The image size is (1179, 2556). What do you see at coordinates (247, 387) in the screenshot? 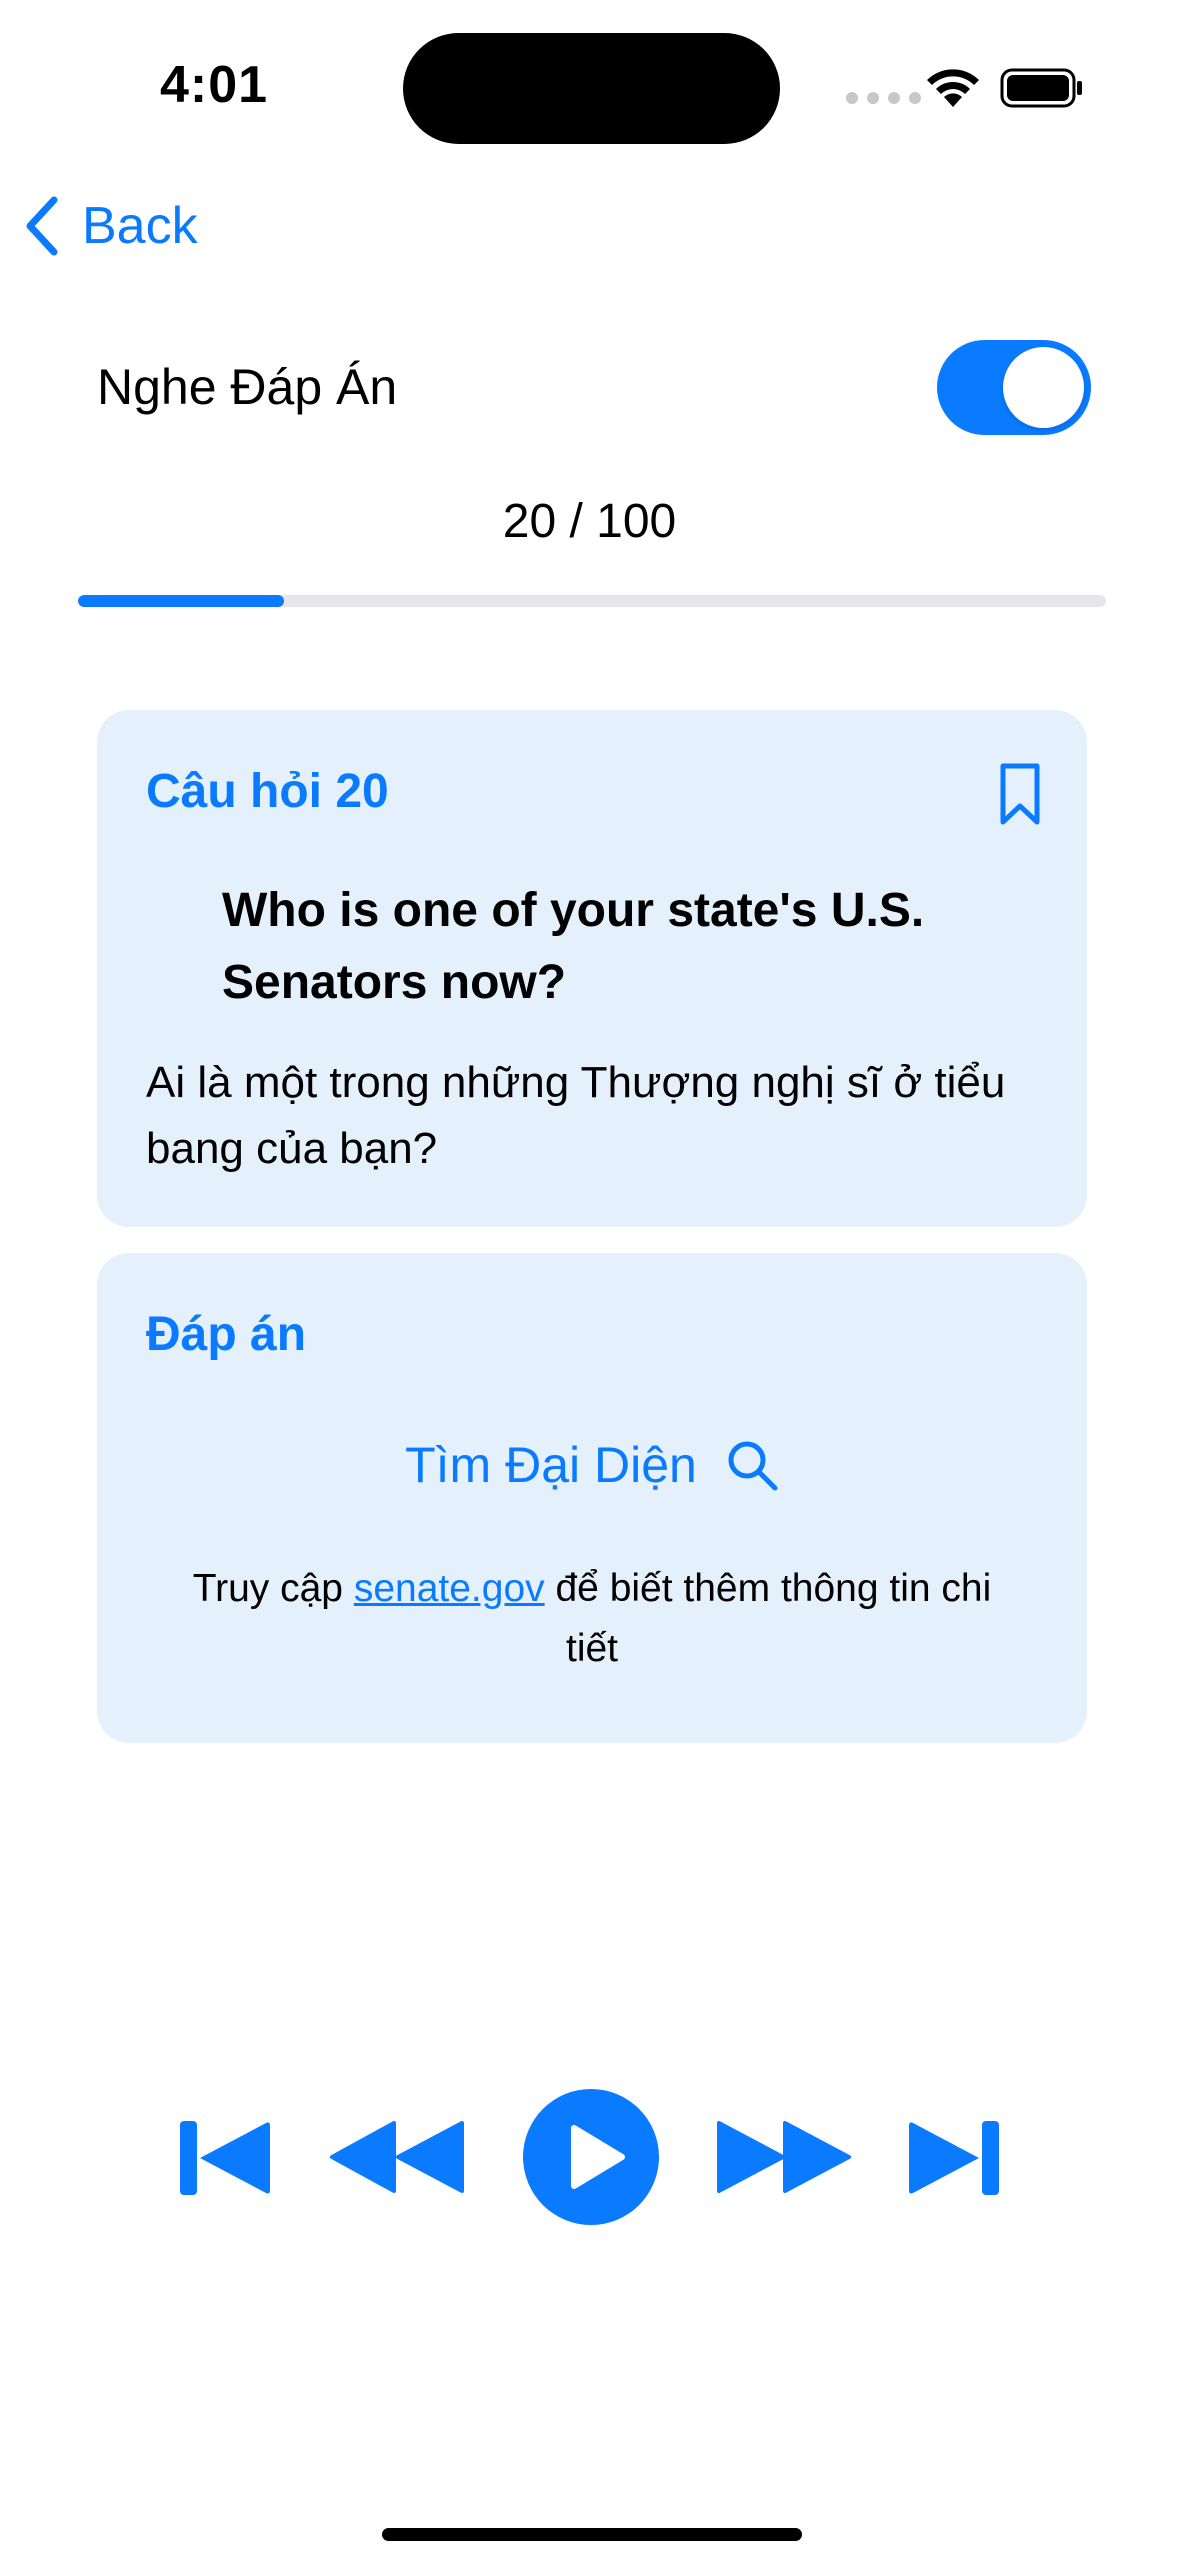
I see `listen-answer-label: Nghe Đáp Án` at bounding box center [247, 387].